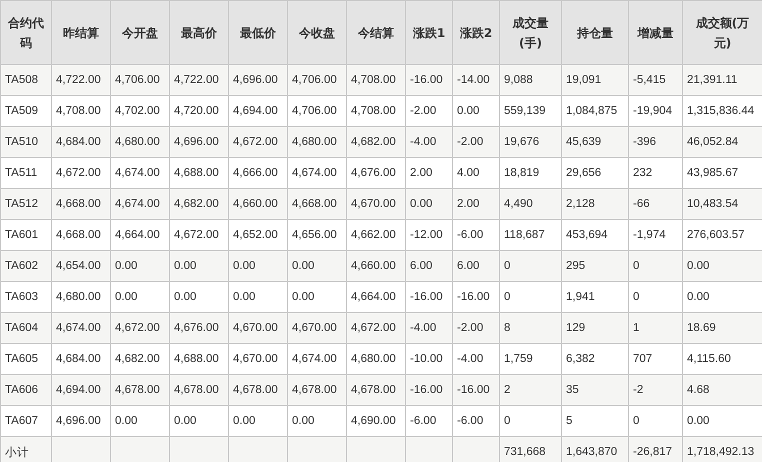 This screenshot has height=462, width=762. Describe the element at coordinates (317, 32) in the screenshot. I see `column-header: 今收盘` at that location.